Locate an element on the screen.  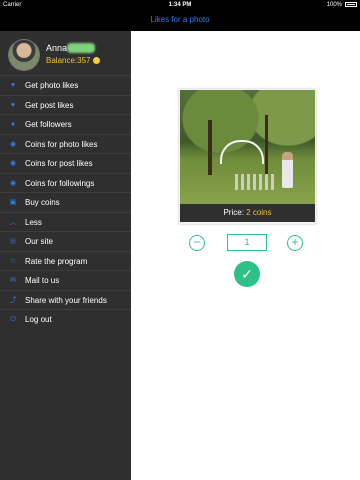
balance-value: 357 is located at coordinates (84, 60).